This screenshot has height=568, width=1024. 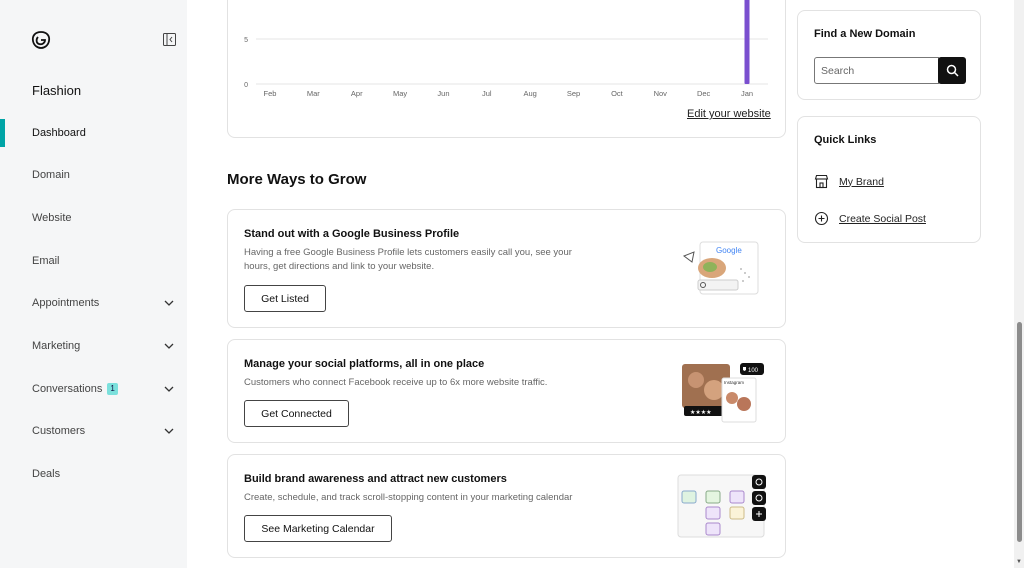 I want to click on like-count: 100, so click(x=753, y=371).